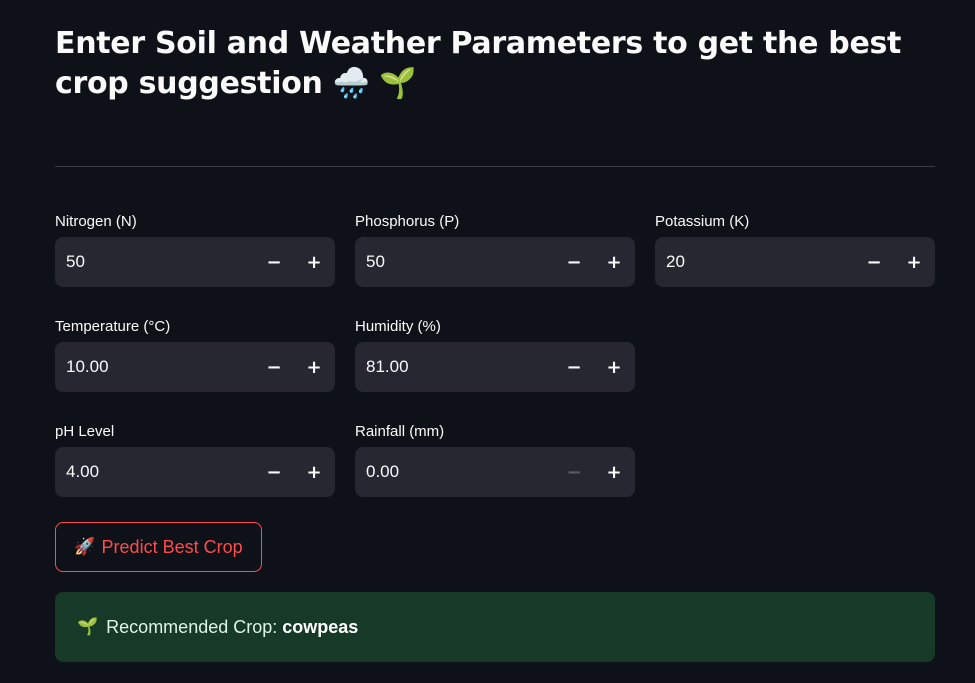  I want to click on temperature-decrement-button: −, so click(274, 367).